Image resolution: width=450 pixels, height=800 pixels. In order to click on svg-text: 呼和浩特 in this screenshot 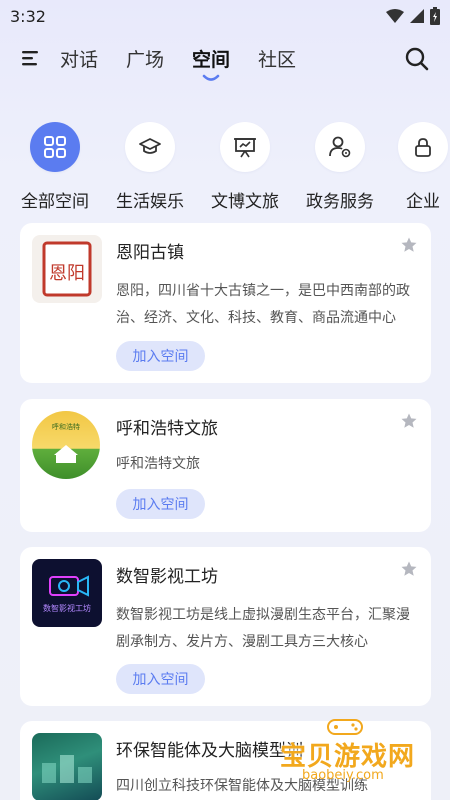, I will do `click(66, 426)`.